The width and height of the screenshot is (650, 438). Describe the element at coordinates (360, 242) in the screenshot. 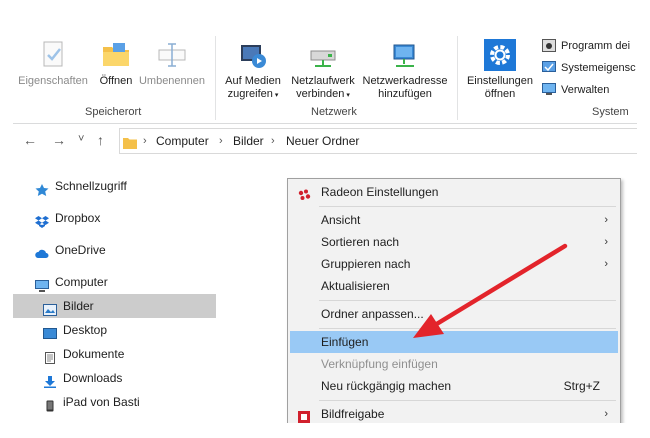

I see `menu-item-label: Sortieren nach` at that location.